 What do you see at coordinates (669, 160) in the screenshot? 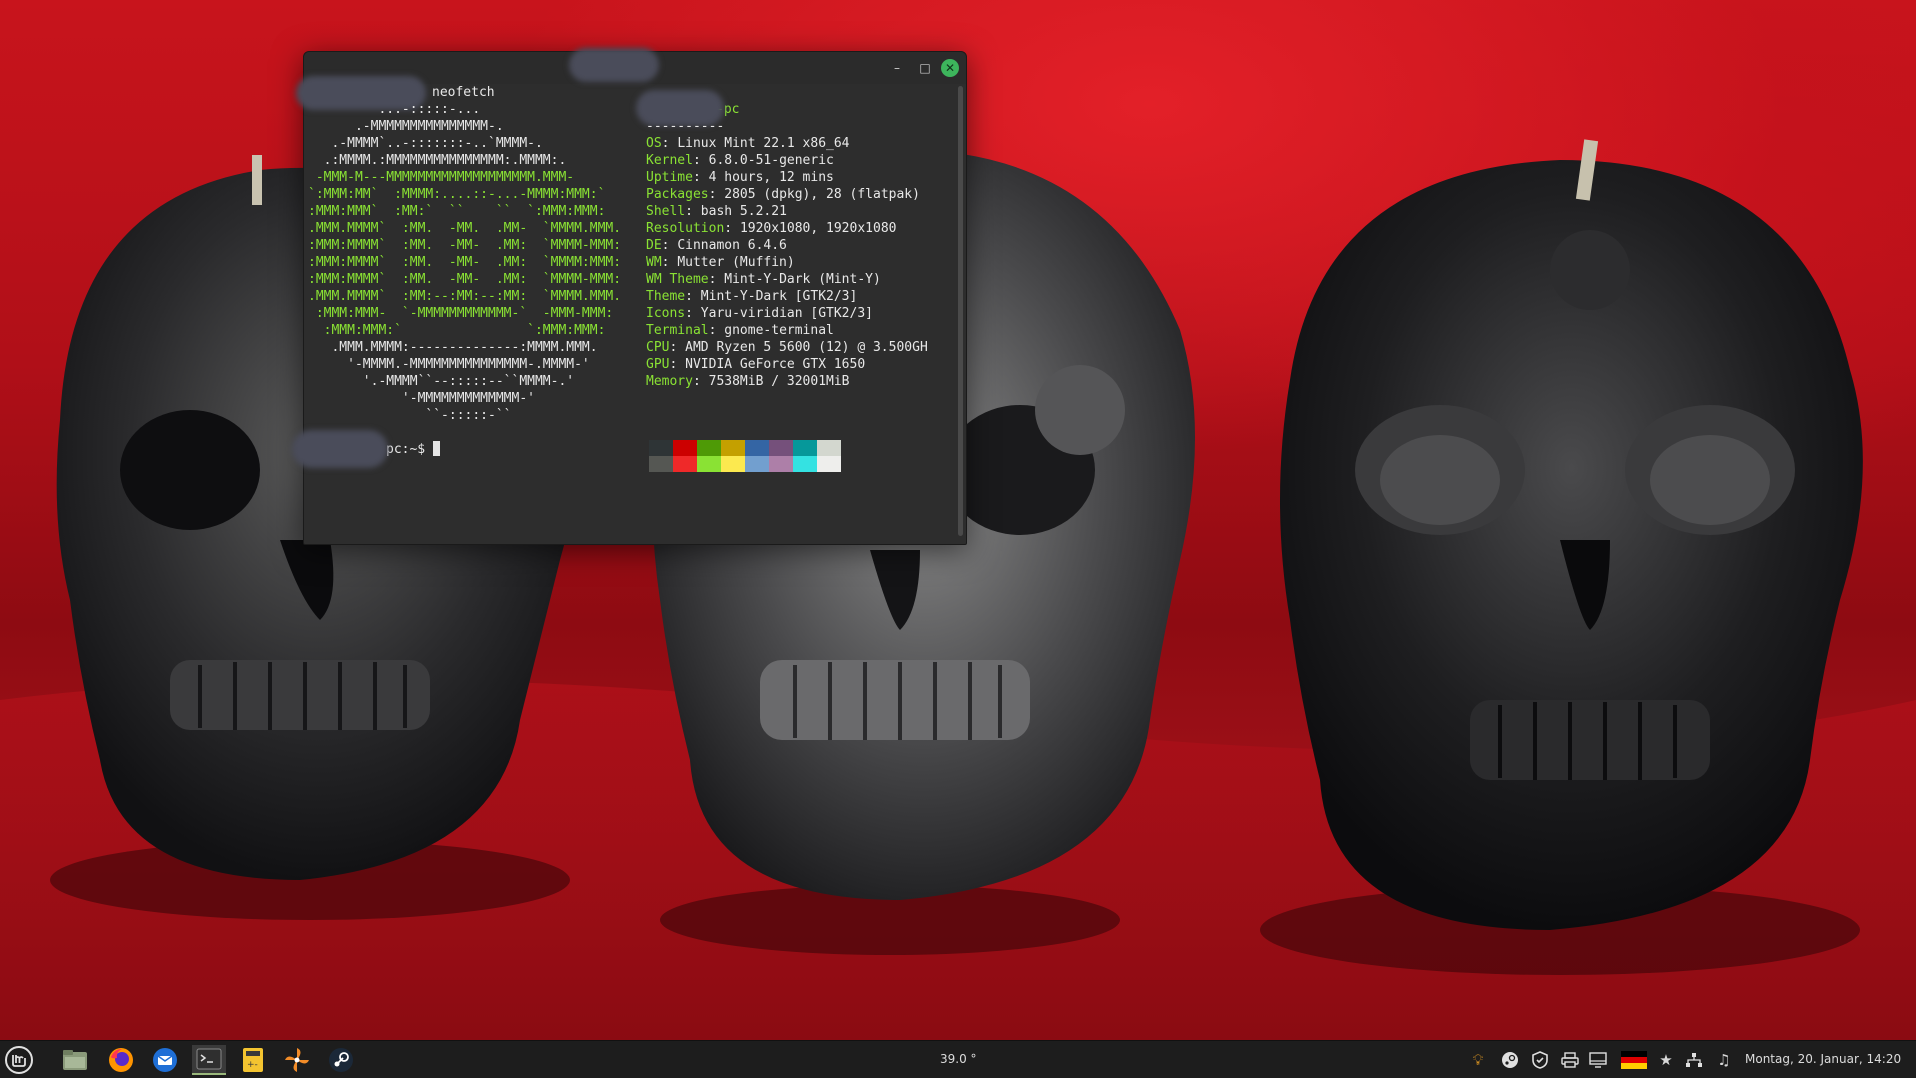
I see `info-label: Kernel` at bounding box center [669, 160].